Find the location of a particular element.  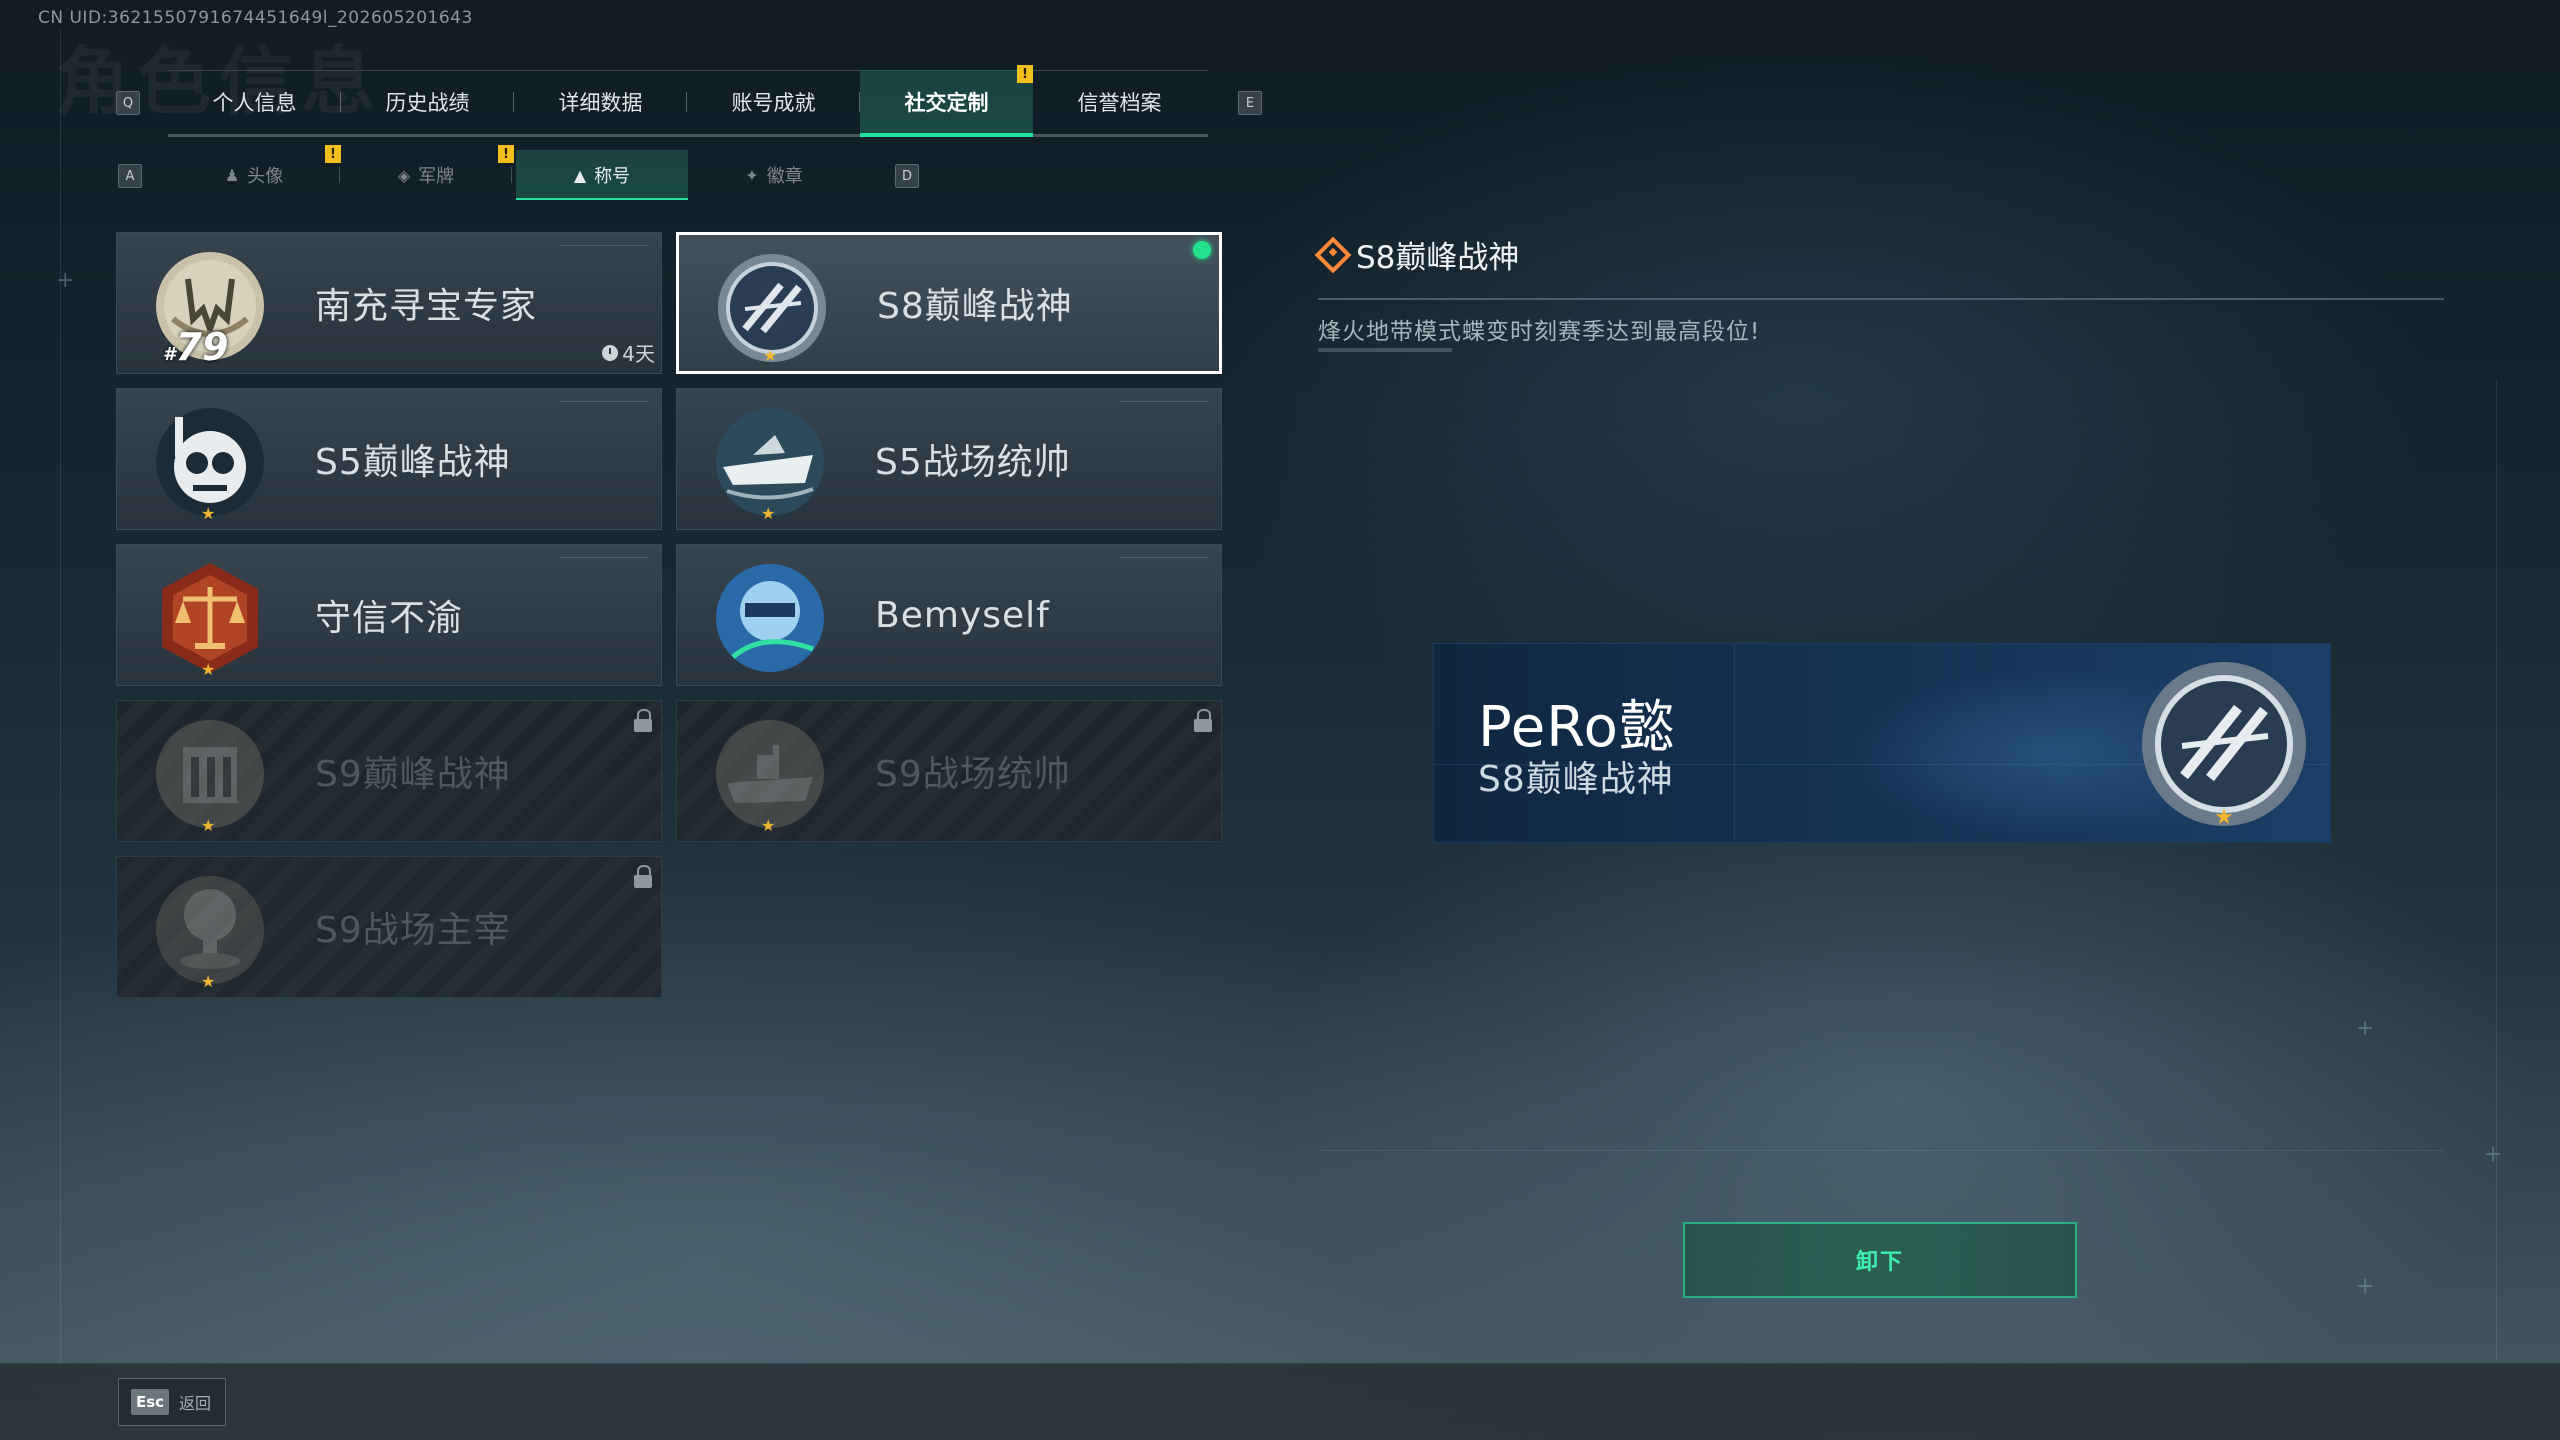

rank-prefix: # is located at coordinates (169, 354).